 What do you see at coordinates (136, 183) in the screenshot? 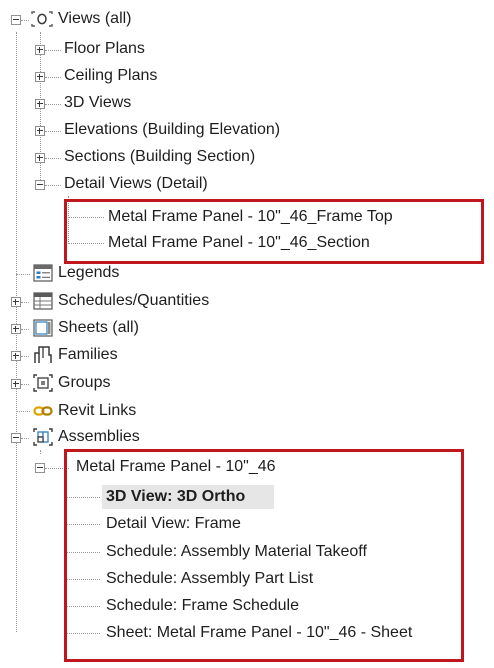
I see `tree-label: Detail Views (Detail)` at bounding box center [136, 183].